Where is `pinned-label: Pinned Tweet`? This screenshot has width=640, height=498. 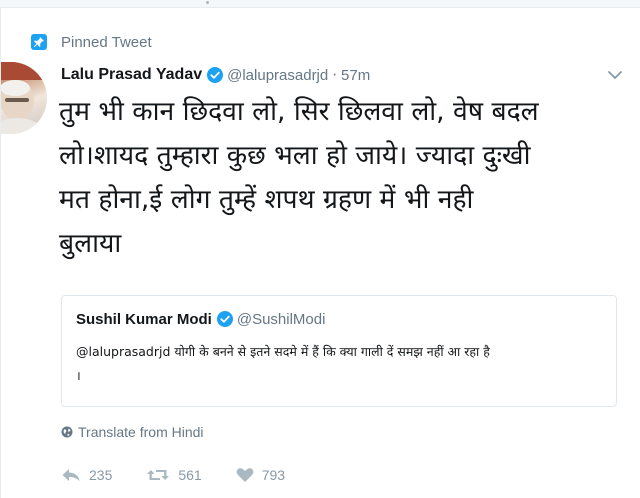
pinned-label: Pinned Tweet is located at coordinates (106, 42).